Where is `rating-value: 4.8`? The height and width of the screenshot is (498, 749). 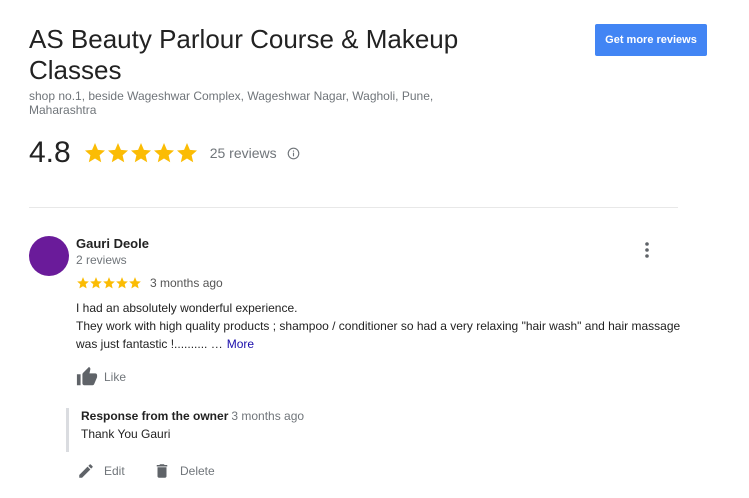 rating-value: 4.8 is located at coordinates (50, 152).